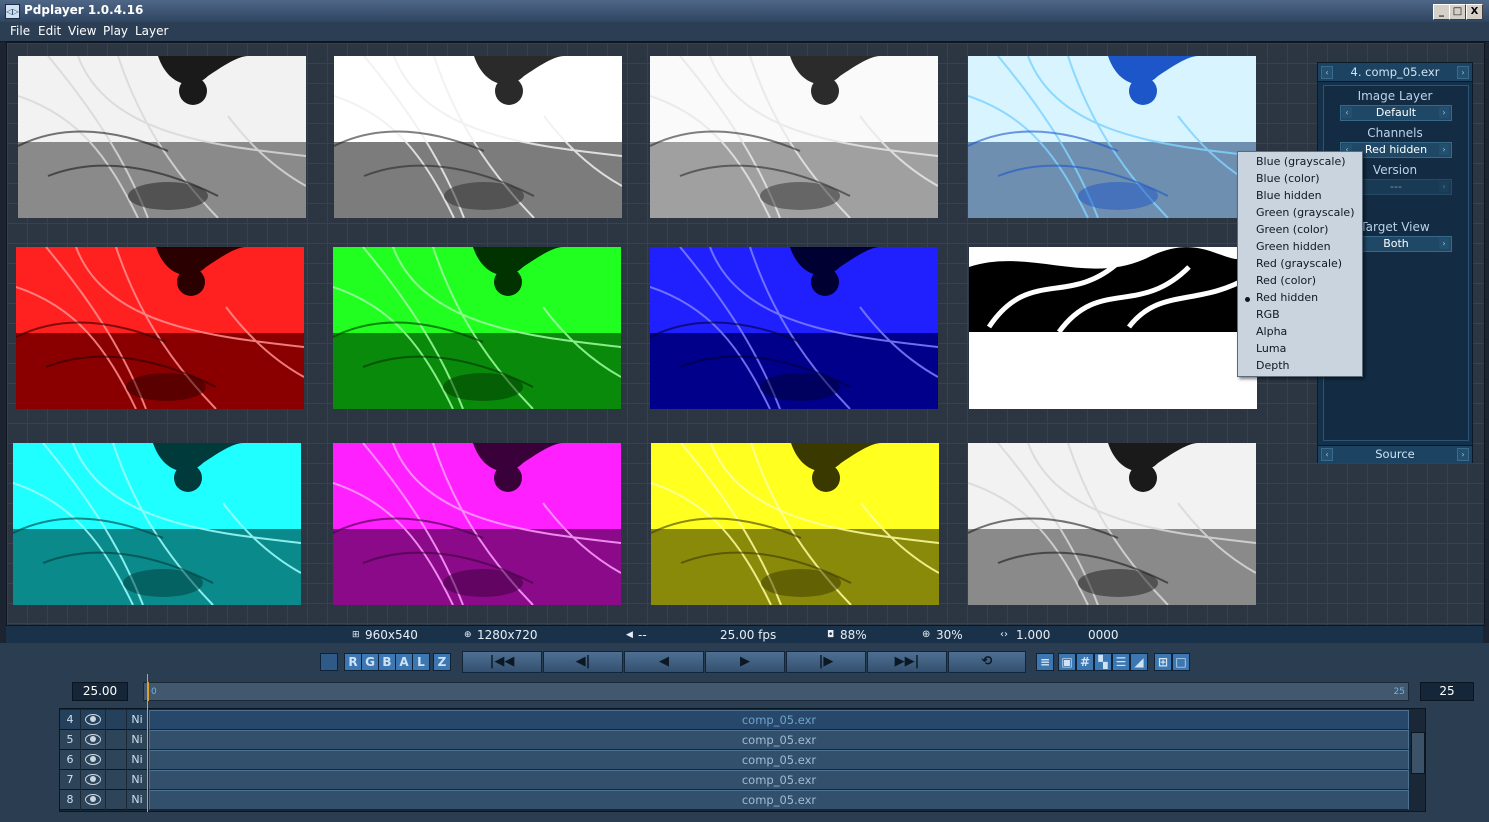 The image size is (1489, 822). I want to click on safe-frame-icon: ▣, so click(1067, 662).